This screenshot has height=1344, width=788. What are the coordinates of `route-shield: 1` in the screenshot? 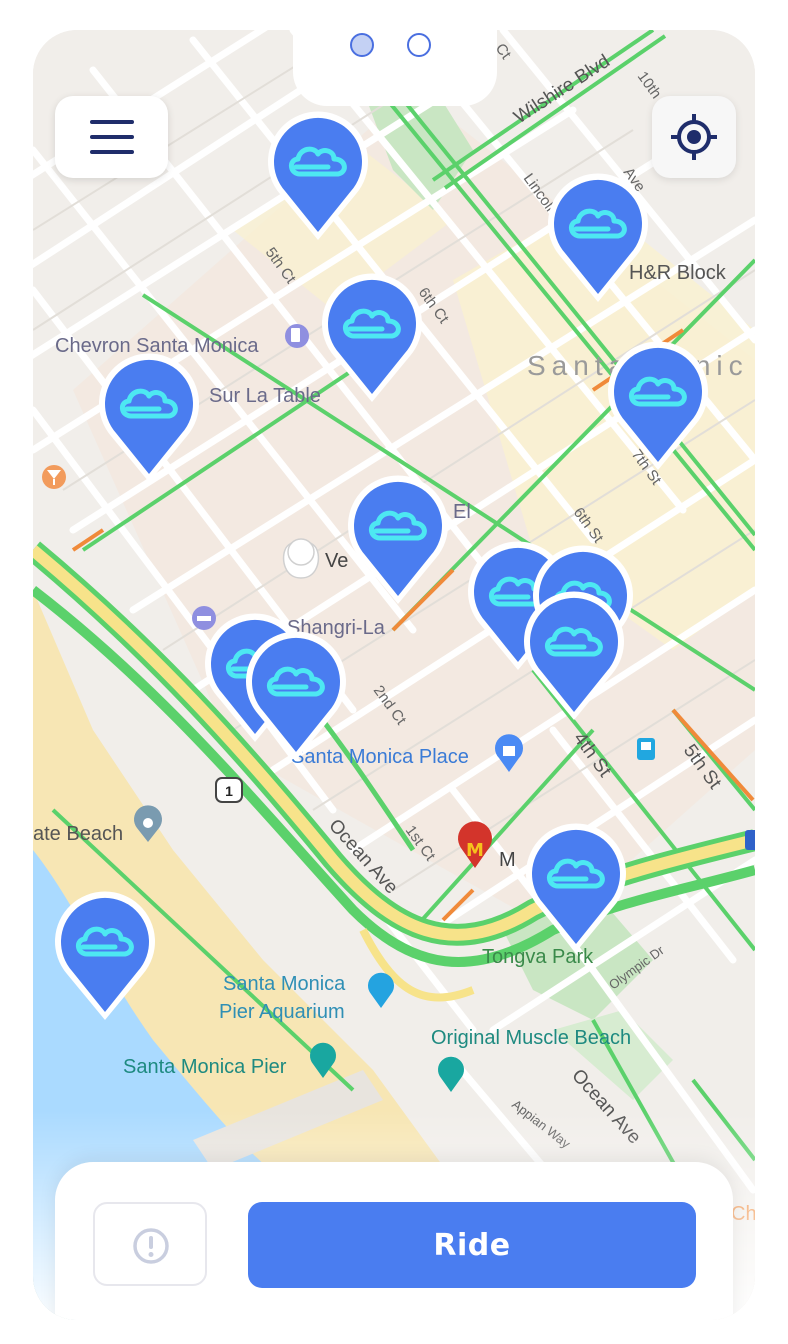 It's located at (229, 790).